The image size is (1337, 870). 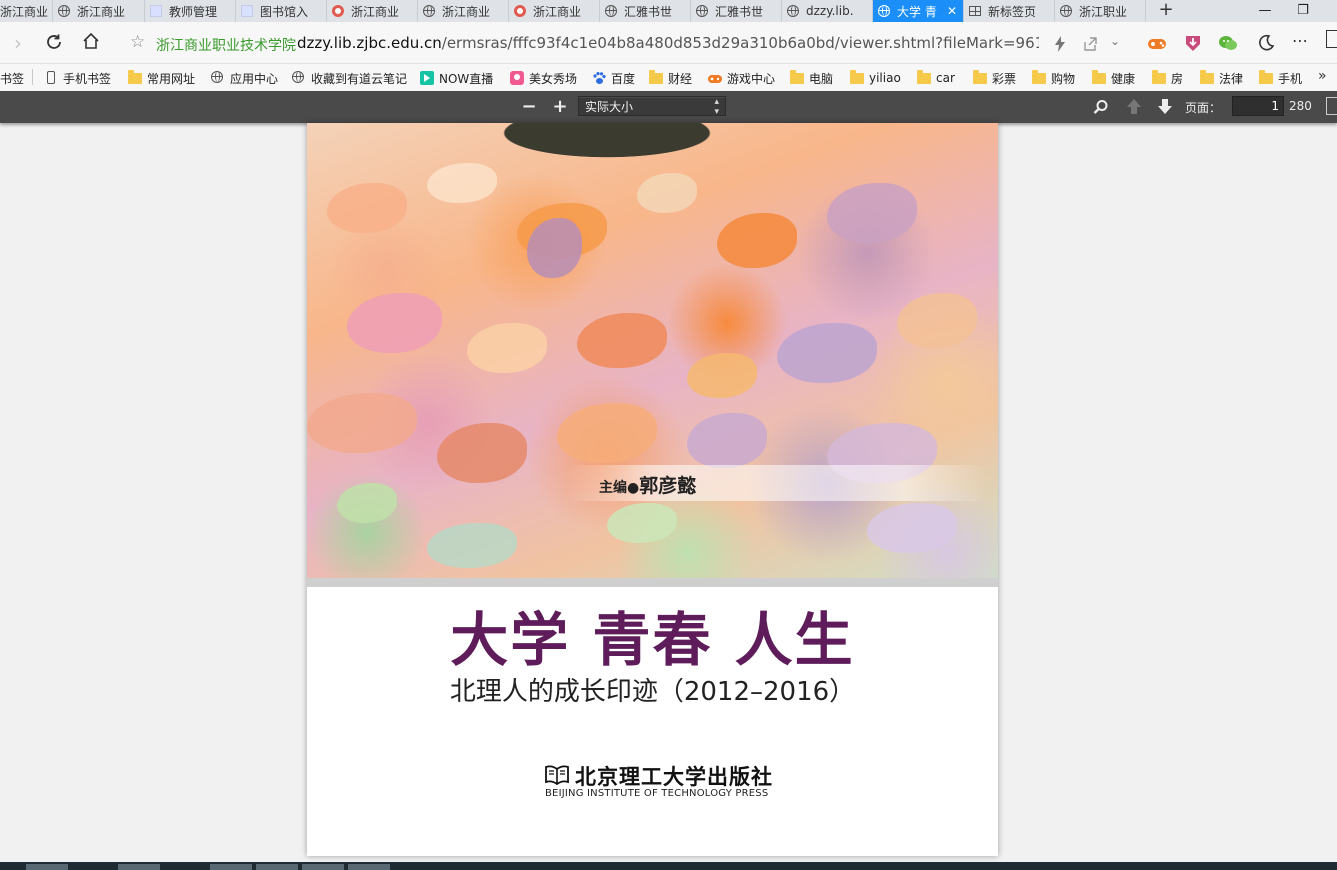 What do you see at coordinates (137, 42) in the screenshot?
I see `bookmark-star-icon: ☆` at bounding box center [137, 42].